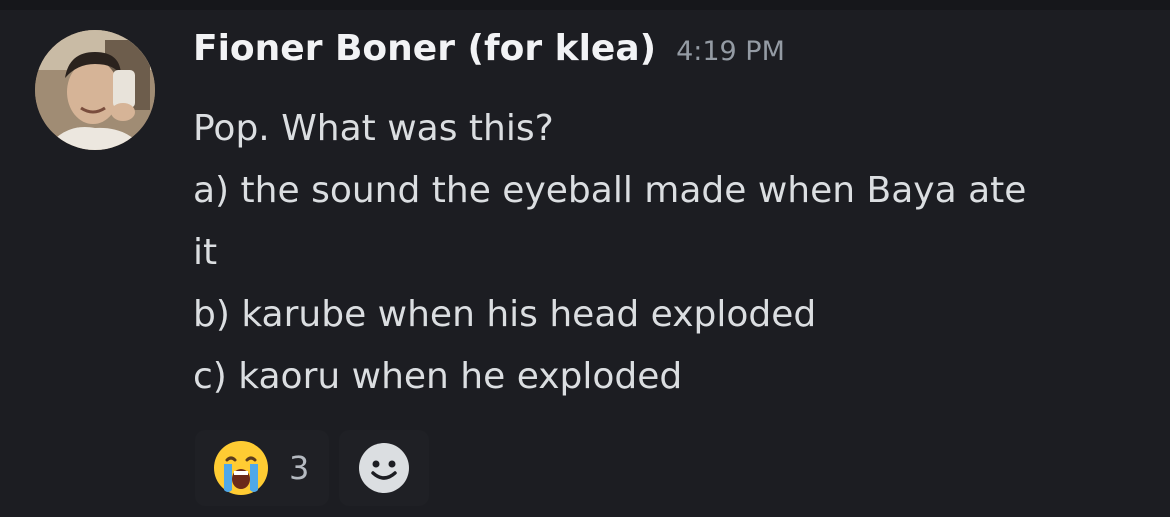 This screenshot has height=517, width=1170. I want to click on message-header: Fioner Boner (for klea) 4:19 PM, so click(489, 48).